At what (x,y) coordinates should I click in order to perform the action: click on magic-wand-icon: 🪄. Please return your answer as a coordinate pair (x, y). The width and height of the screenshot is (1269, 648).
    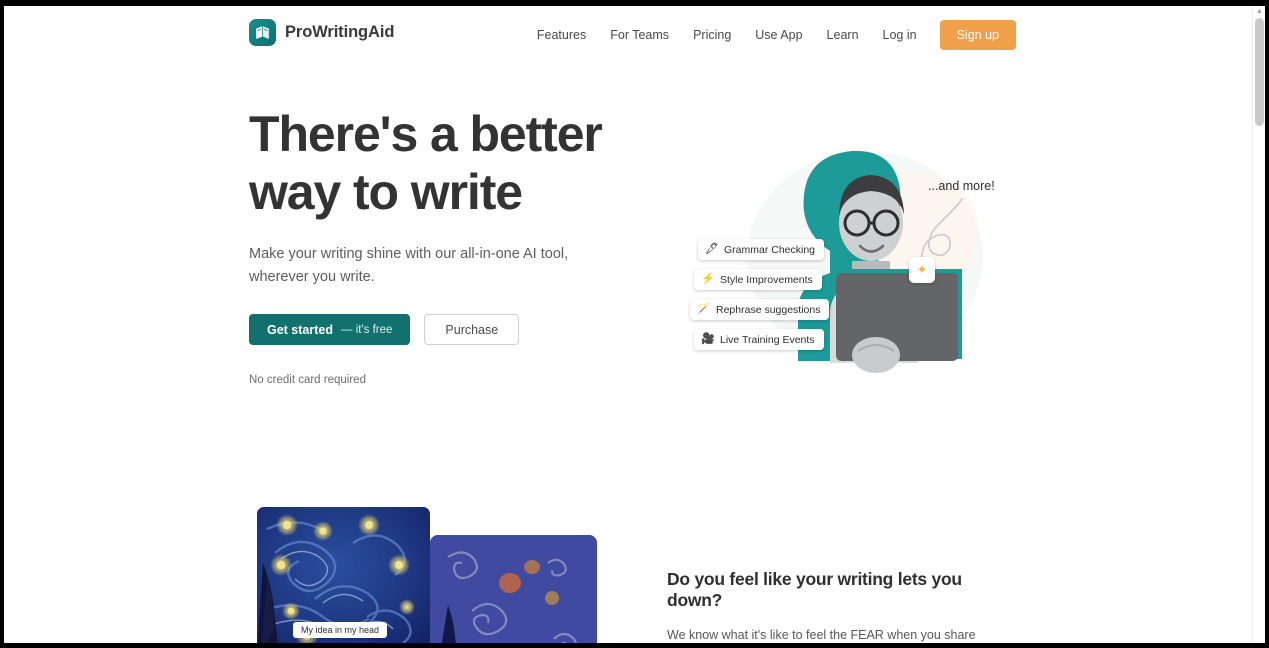
    Looking at the image, I should click on (704, 309).